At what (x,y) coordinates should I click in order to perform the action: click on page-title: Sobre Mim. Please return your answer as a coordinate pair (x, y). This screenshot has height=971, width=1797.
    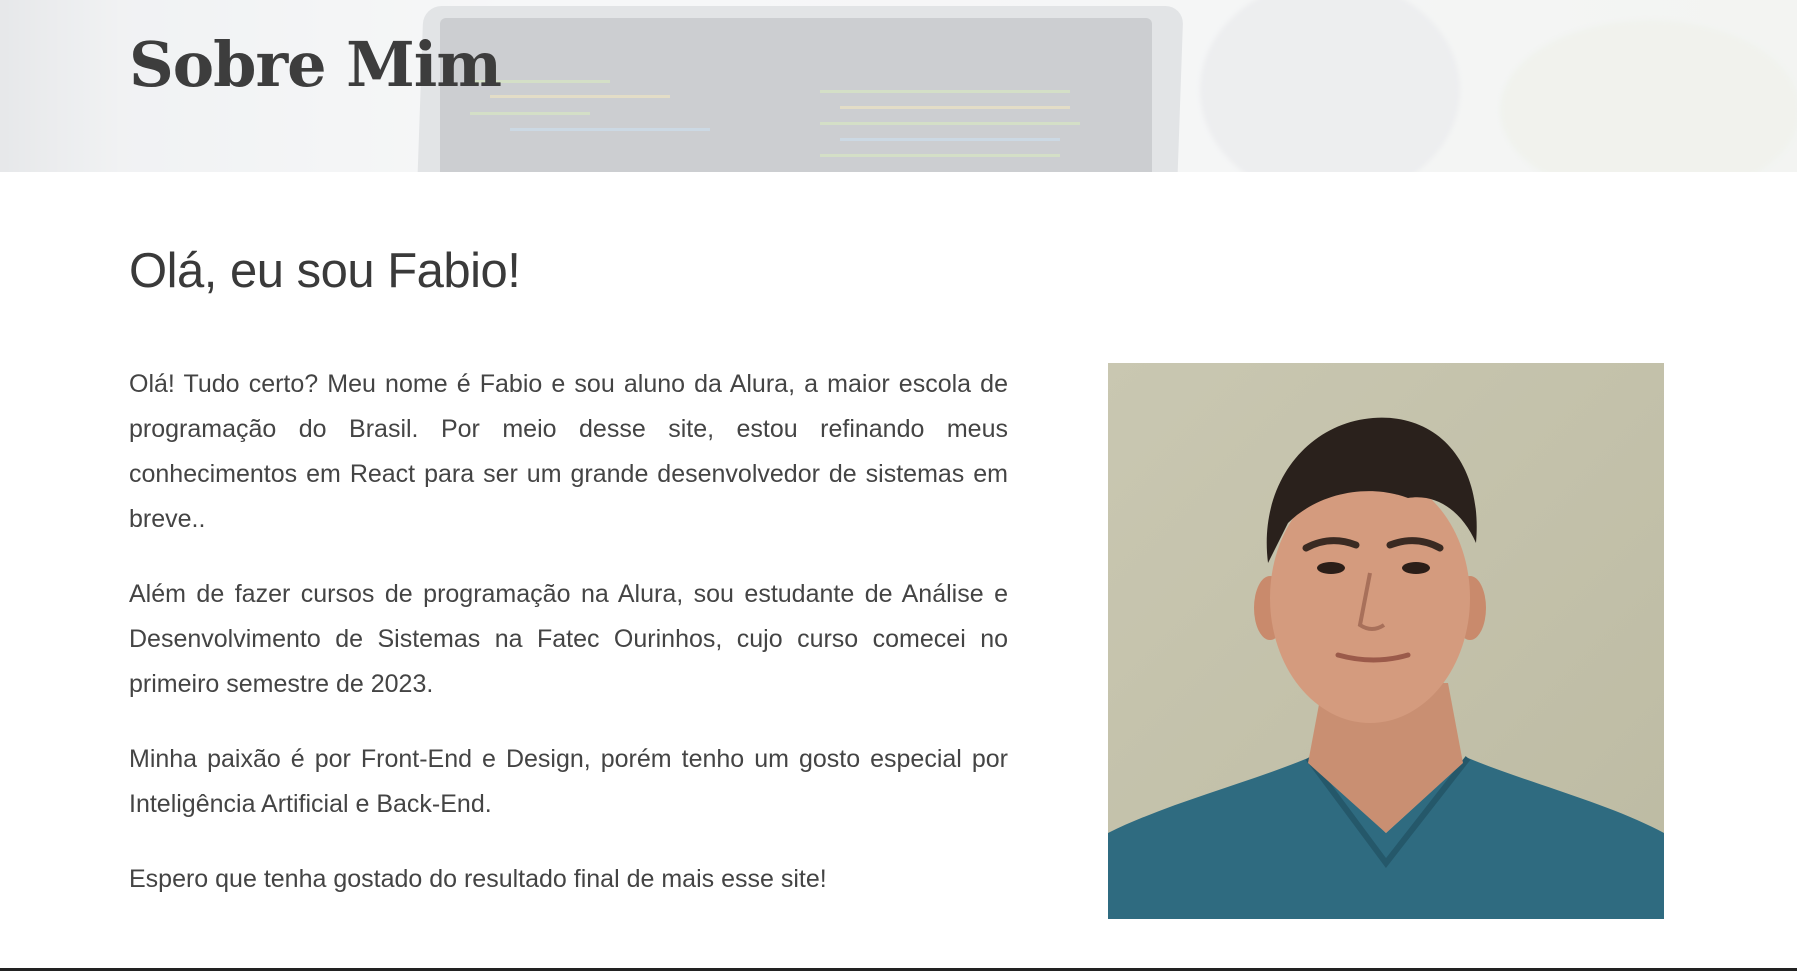
    Looking at the image, I should click on (315, 64).